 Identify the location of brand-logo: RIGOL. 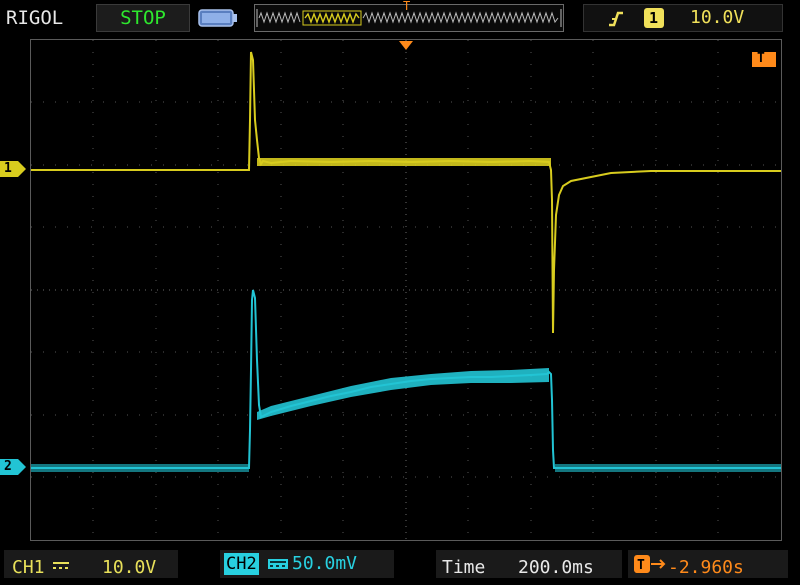
(35, 18).